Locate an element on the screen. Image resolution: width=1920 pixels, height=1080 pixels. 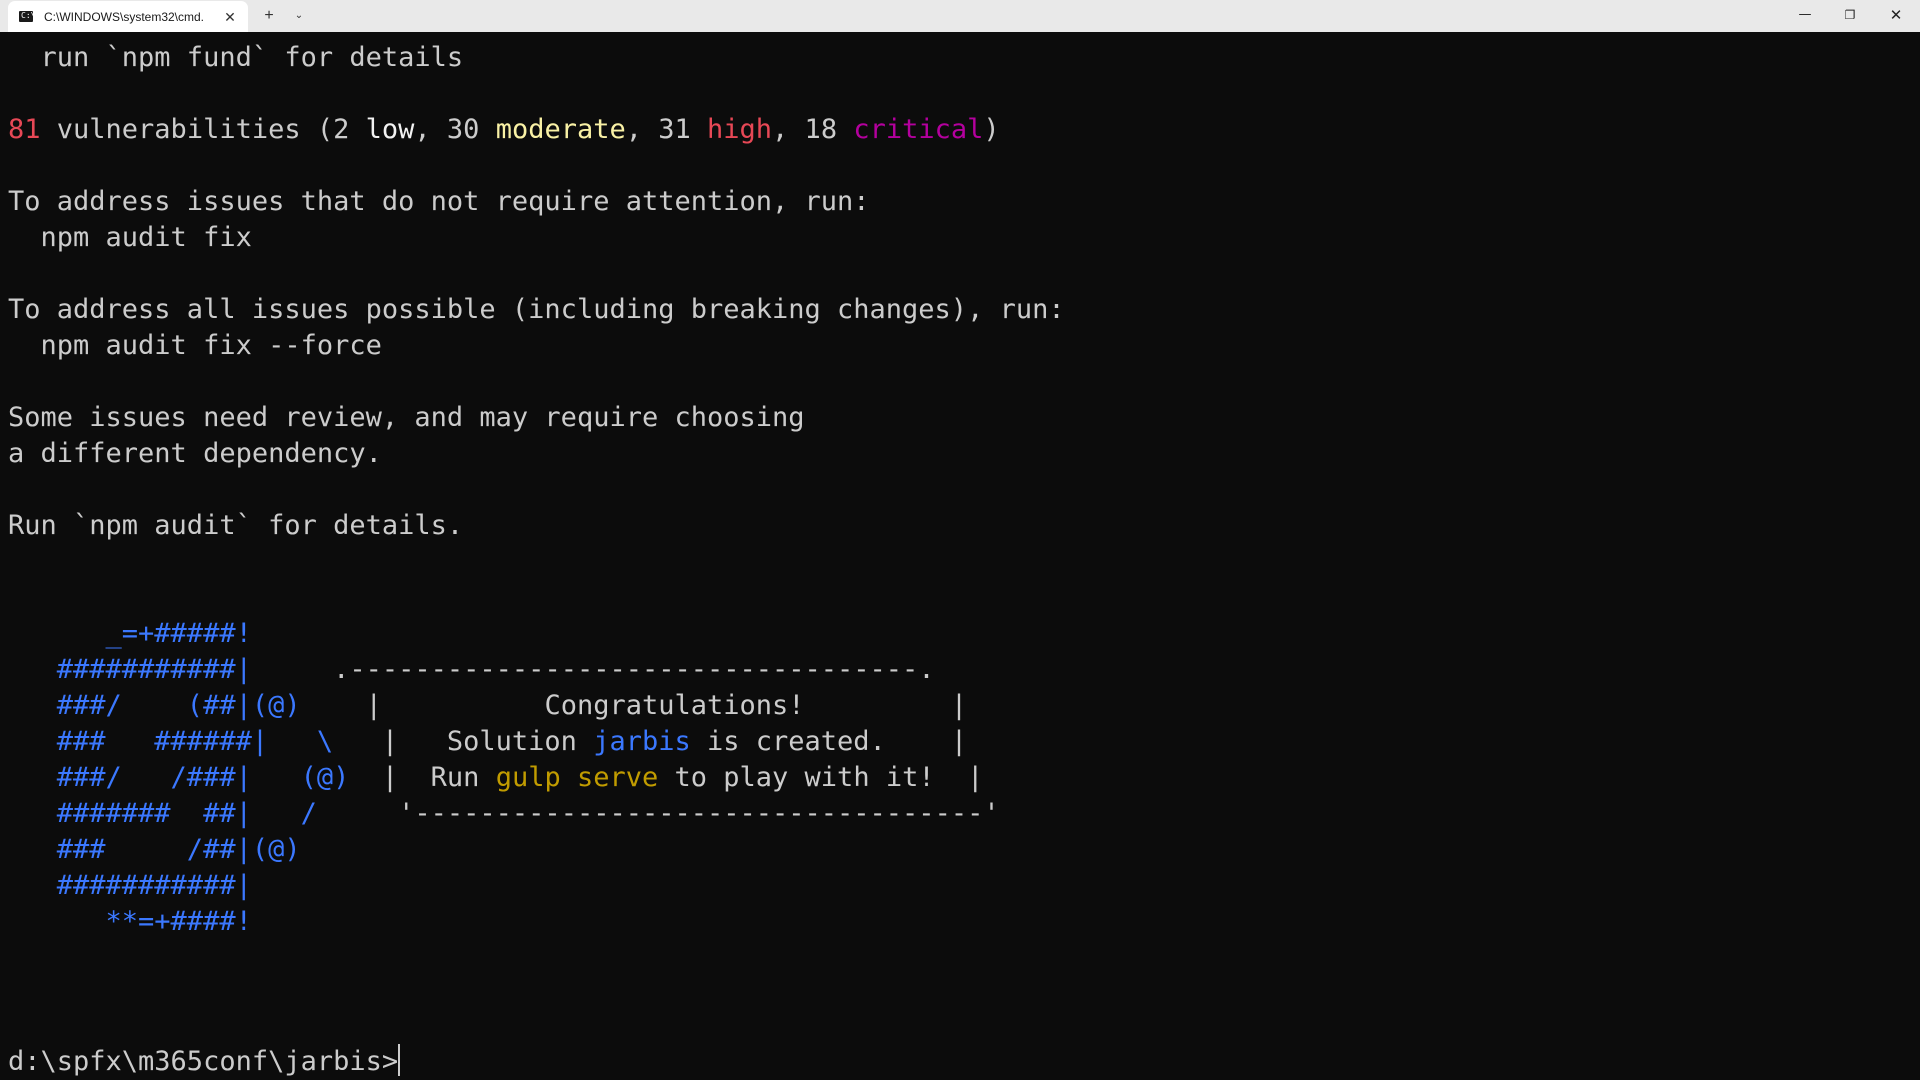
ascii-art-line: _=+#####! is located at coordinates (130, 634).